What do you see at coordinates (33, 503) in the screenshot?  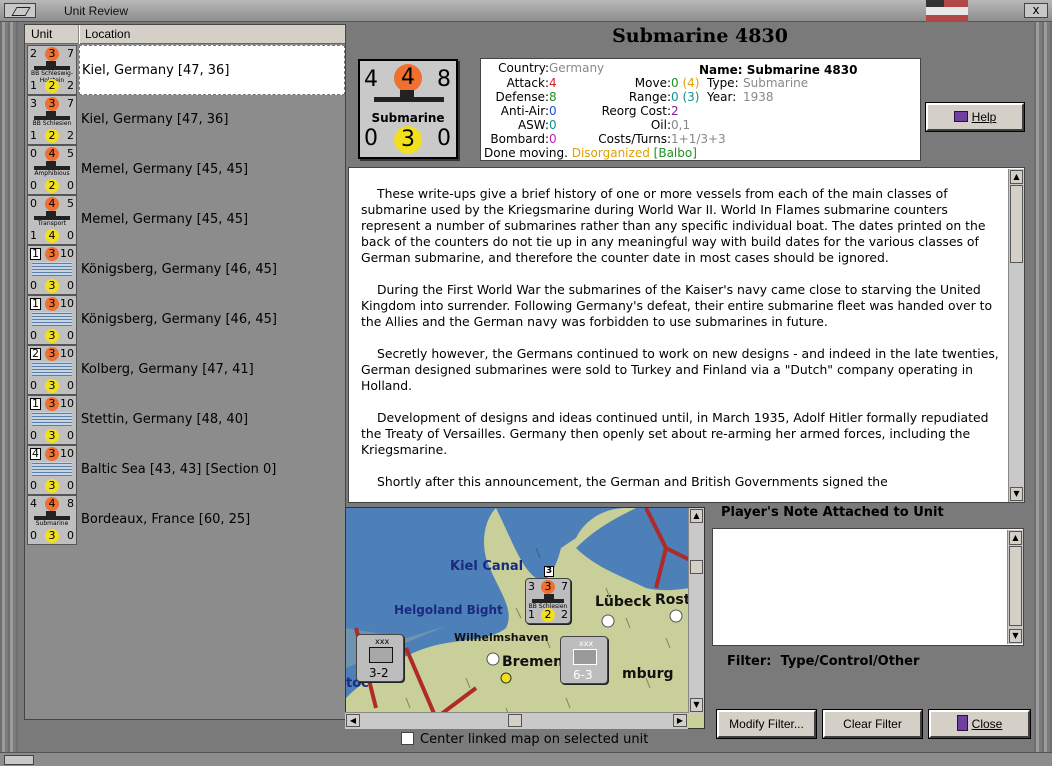 I see `counter-top-left: 4` at bounding box center [33, 503].